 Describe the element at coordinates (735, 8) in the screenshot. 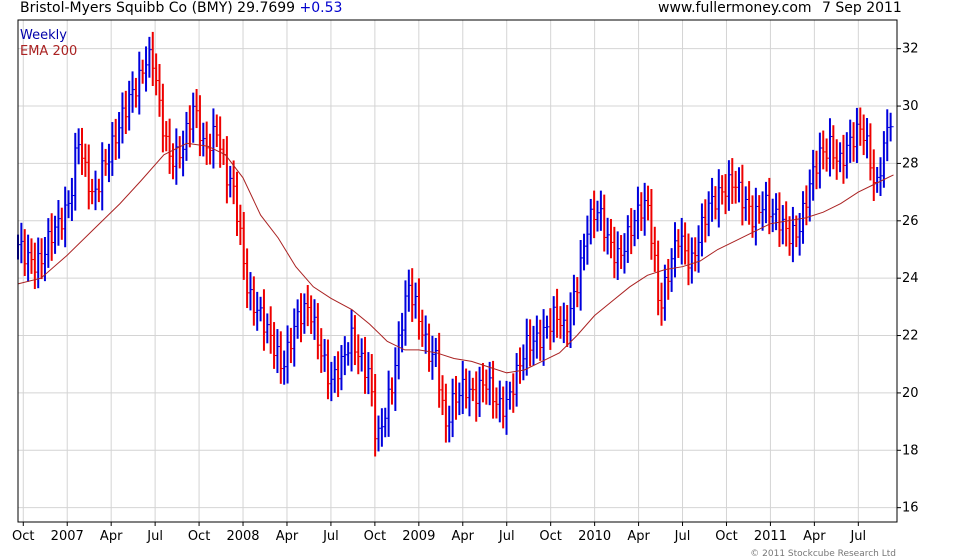

I see `site-url: www.fullermoney.com` at that location.